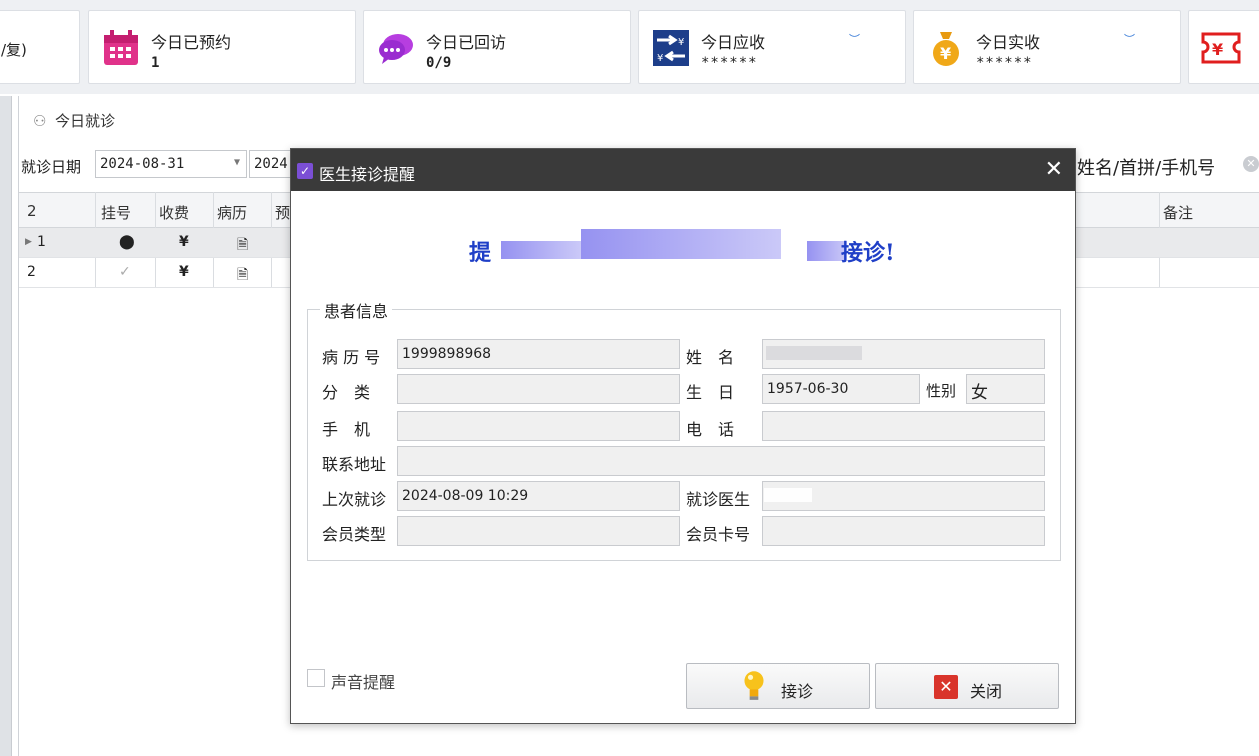 The image size is (1259, 756). Describe the element at coordinates (868, 253) in the screenshot. I see `reminder-headline-end: 接诊!` at that location.